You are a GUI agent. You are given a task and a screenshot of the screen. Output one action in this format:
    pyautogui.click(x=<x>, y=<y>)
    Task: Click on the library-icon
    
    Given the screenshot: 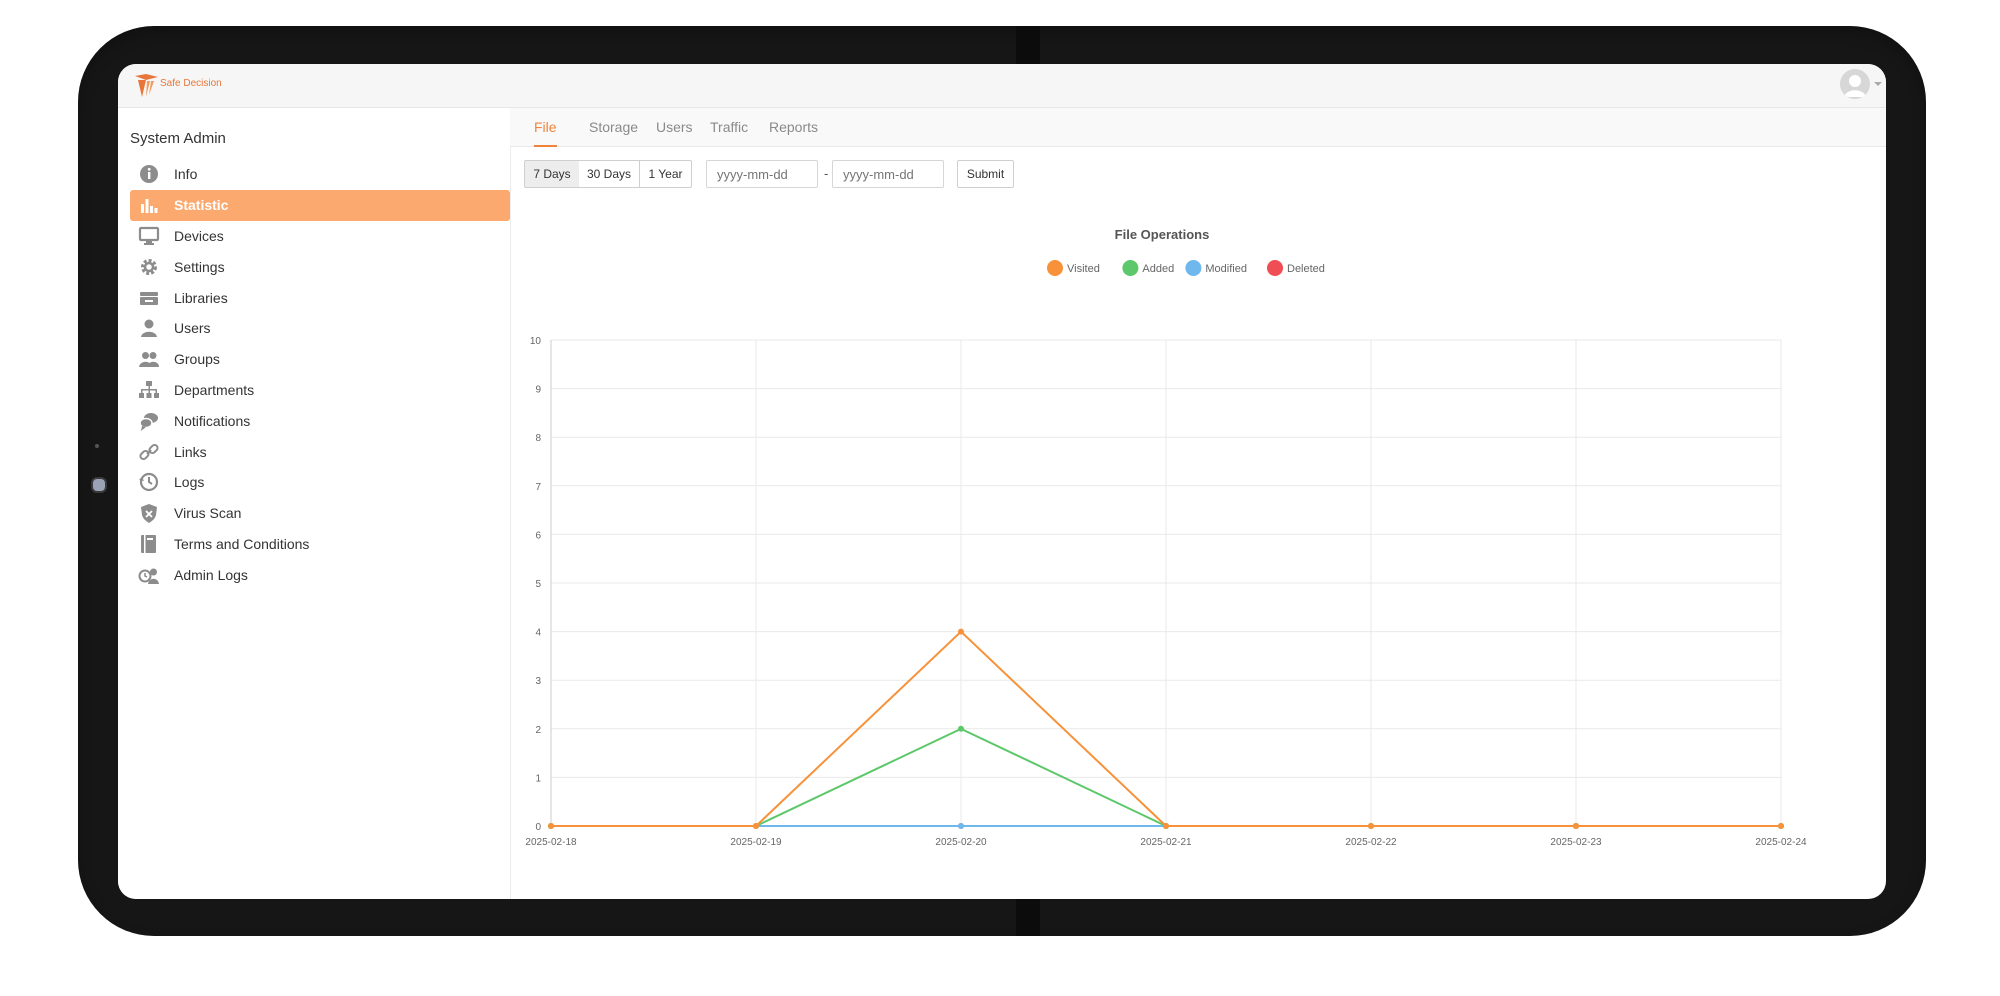 What is the action you would take?
    pyautogui.click(x=149, y=298)
    